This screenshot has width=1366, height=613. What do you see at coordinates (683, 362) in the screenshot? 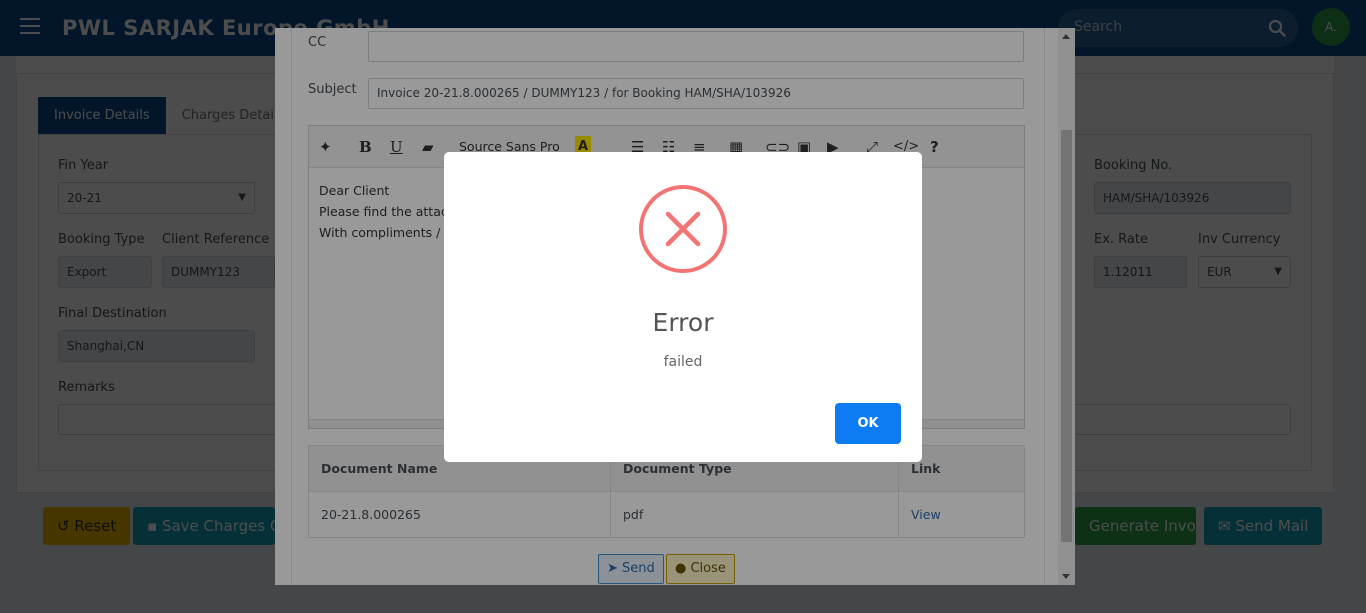
I see `dialog-message: failed` at bounding box center [683, 362].